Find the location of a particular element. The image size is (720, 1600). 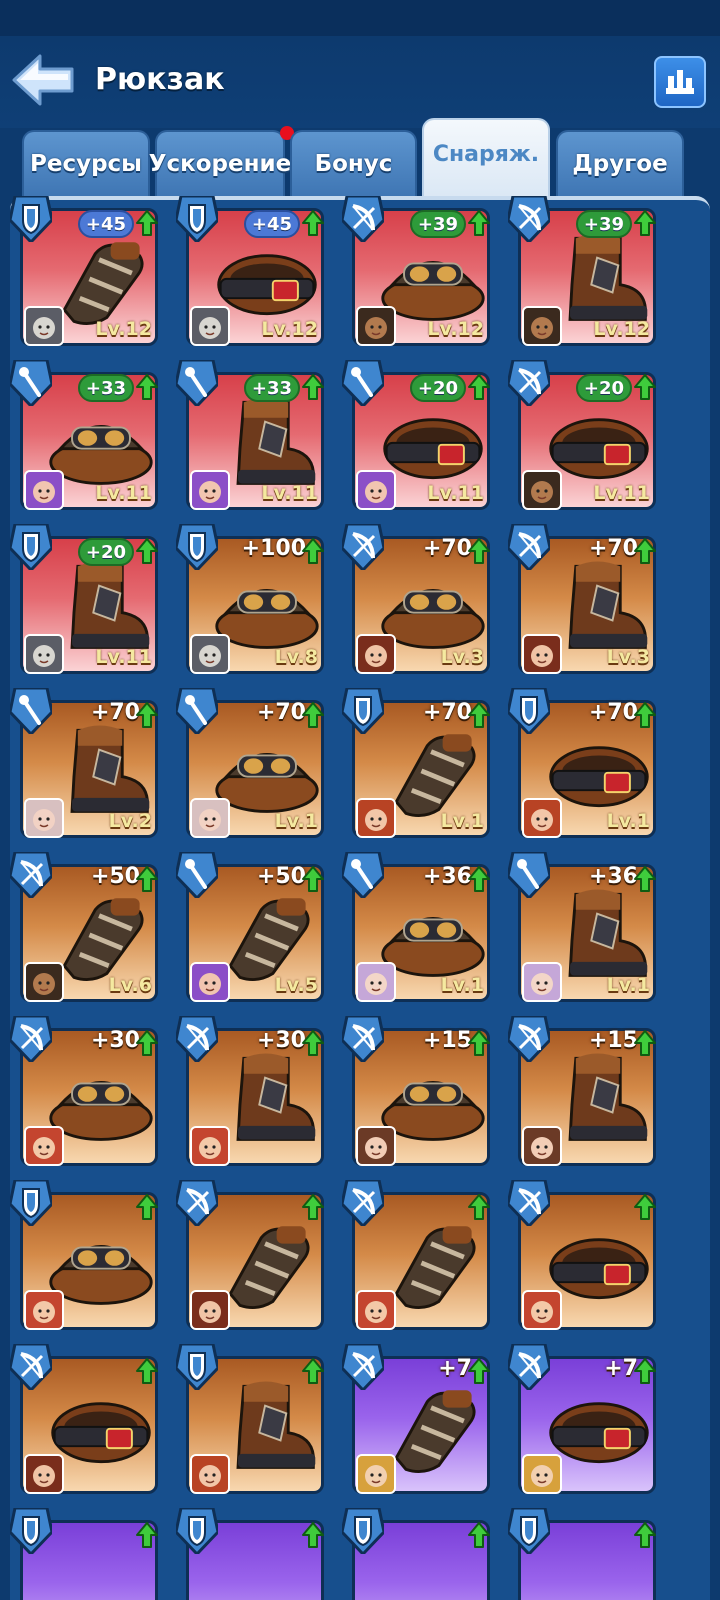

tab-resources: Ресурсы is located at coordinates (86, 163).